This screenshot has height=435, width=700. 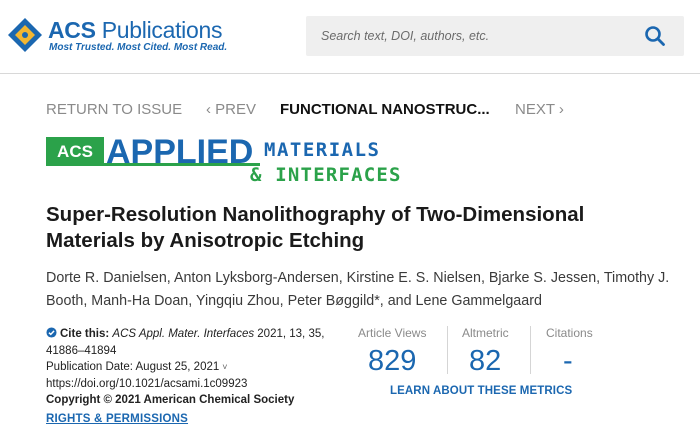 What do you see at coordinates (539, 109) in the screenshot?
I see `next-article-link: NEXT ›` at bounding box center [539, 109].